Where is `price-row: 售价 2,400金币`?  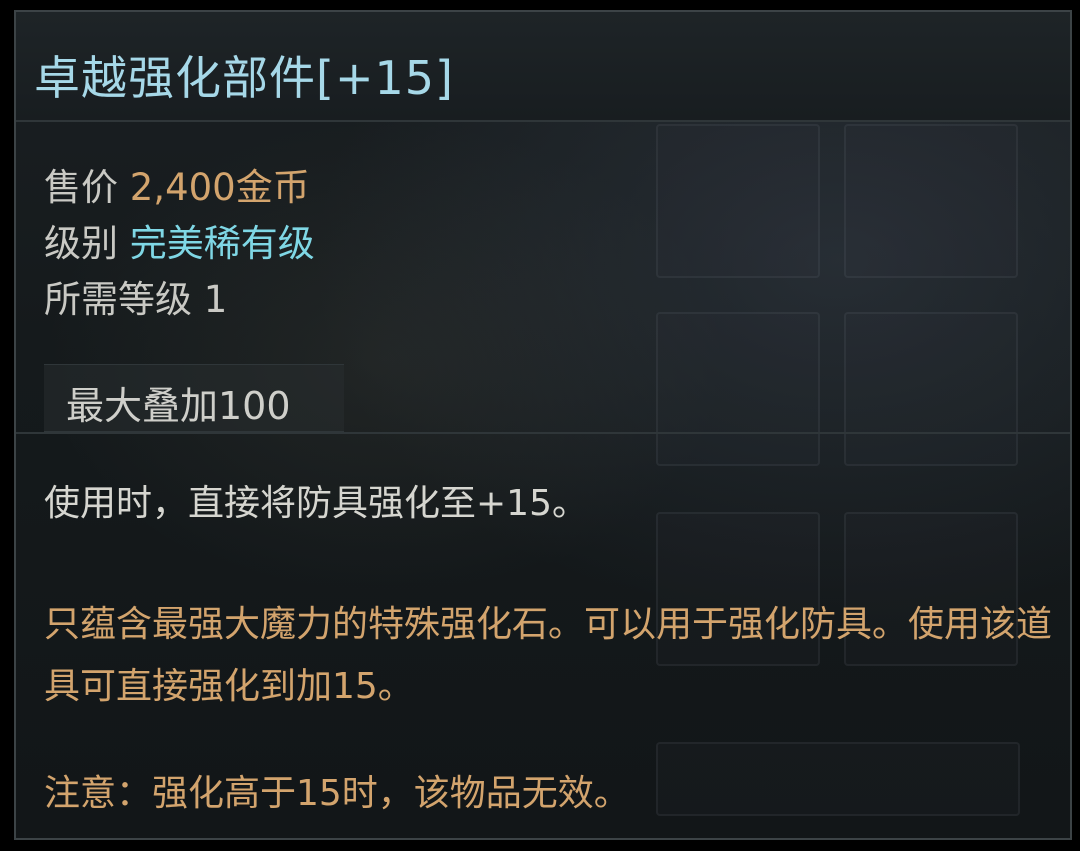
price-row: 售价 2,400金币 is located at coordinates (179, 188).